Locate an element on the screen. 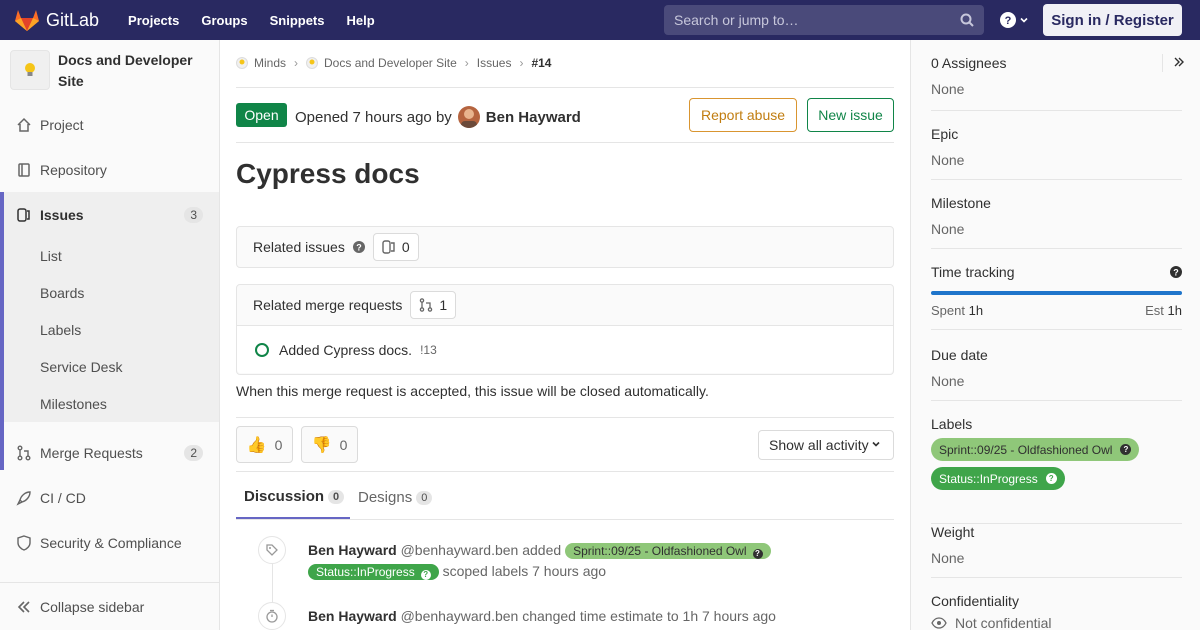 Image resolution: width=1200 pixels, height=630 pixels. sidebar-sub-milestones: Milestones is located at coordinates (111, 403).